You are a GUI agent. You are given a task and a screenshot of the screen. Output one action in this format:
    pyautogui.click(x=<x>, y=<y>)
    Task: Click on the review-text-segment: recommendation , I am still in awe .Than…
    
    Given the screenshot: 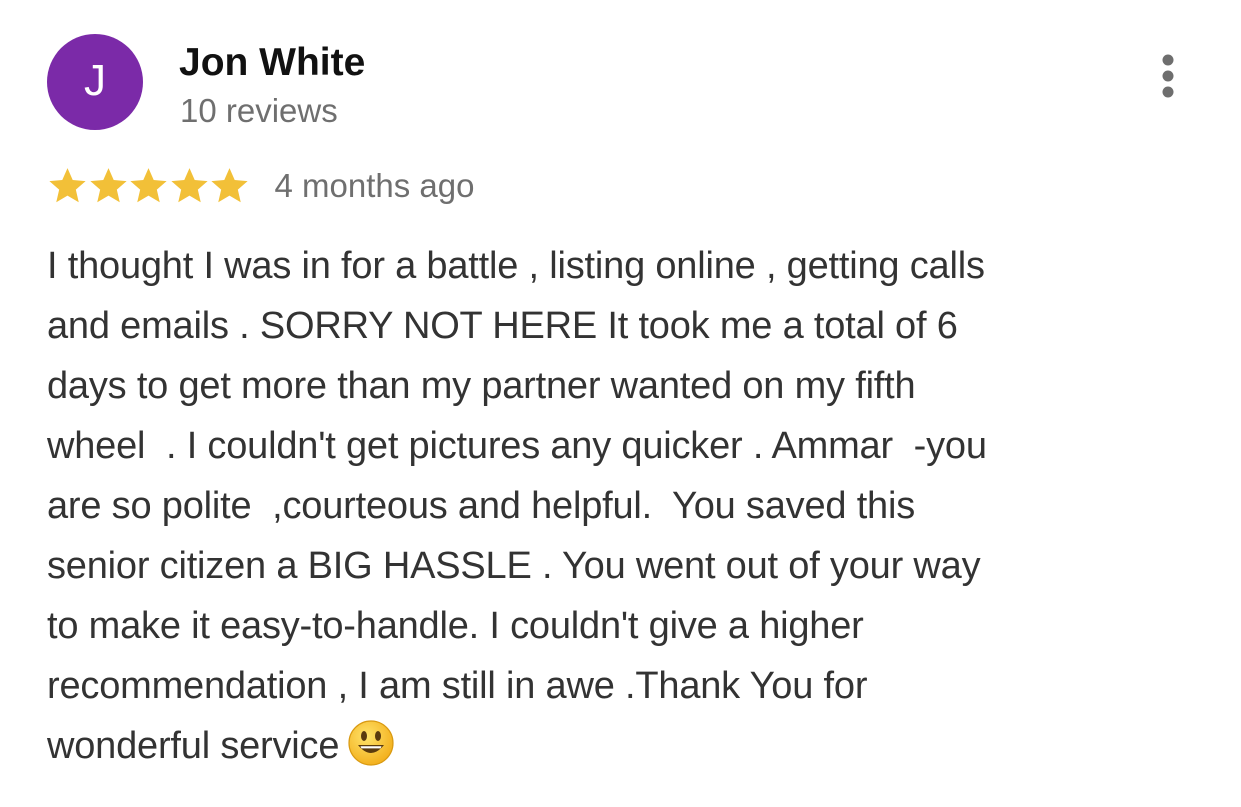 What is the action you would take?
    pyautogui.click(x=457, y=686)
    